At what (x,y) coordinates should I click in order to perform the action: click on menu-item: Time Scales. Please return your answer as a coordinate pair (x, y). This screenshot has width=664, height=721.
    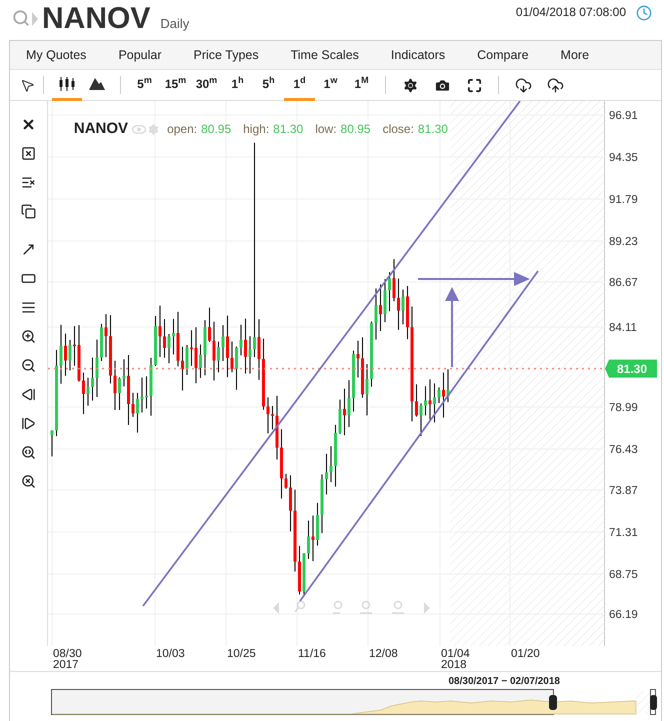
    Looking at the image, I should click on (325, 55).